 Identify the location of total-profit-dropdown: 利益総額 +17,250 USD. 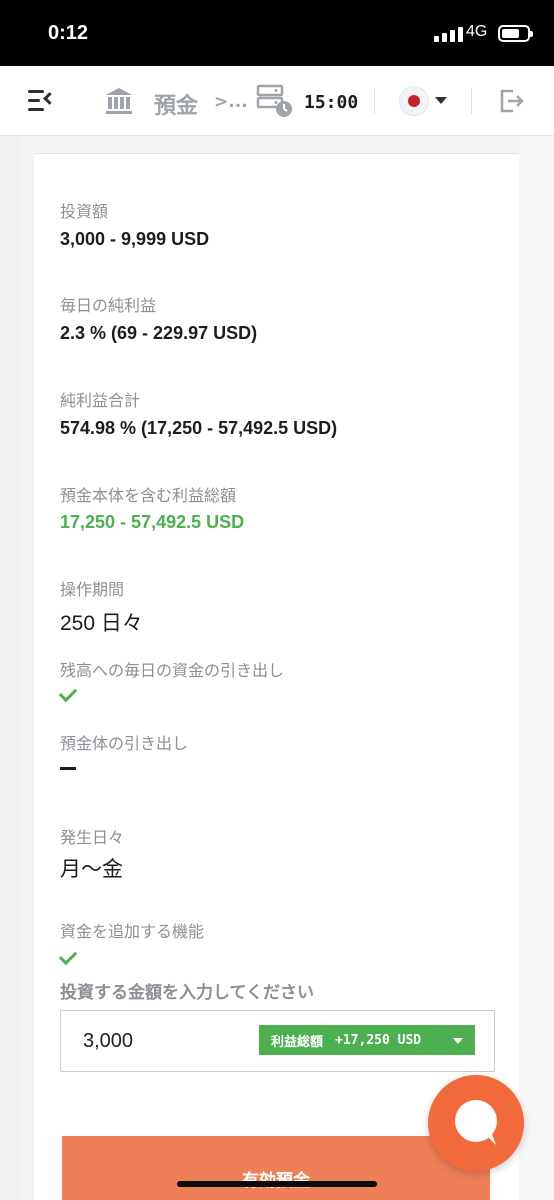
(367, 1040).